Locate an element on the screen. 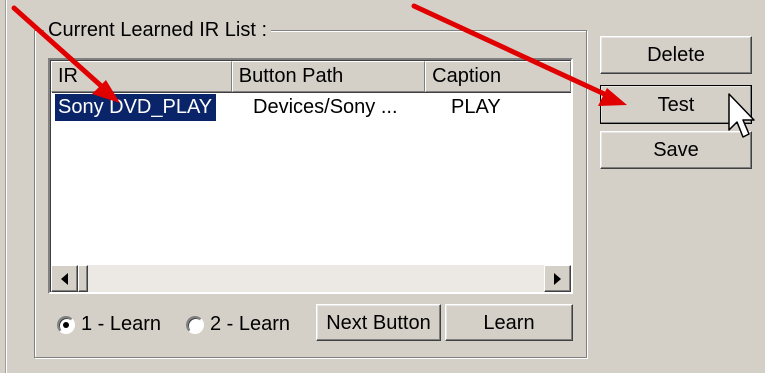 The image size is (765, 373). list-row: Sony DVD_PLAY Devices/Sony ... PLAY is located at coordinates (311, 107).